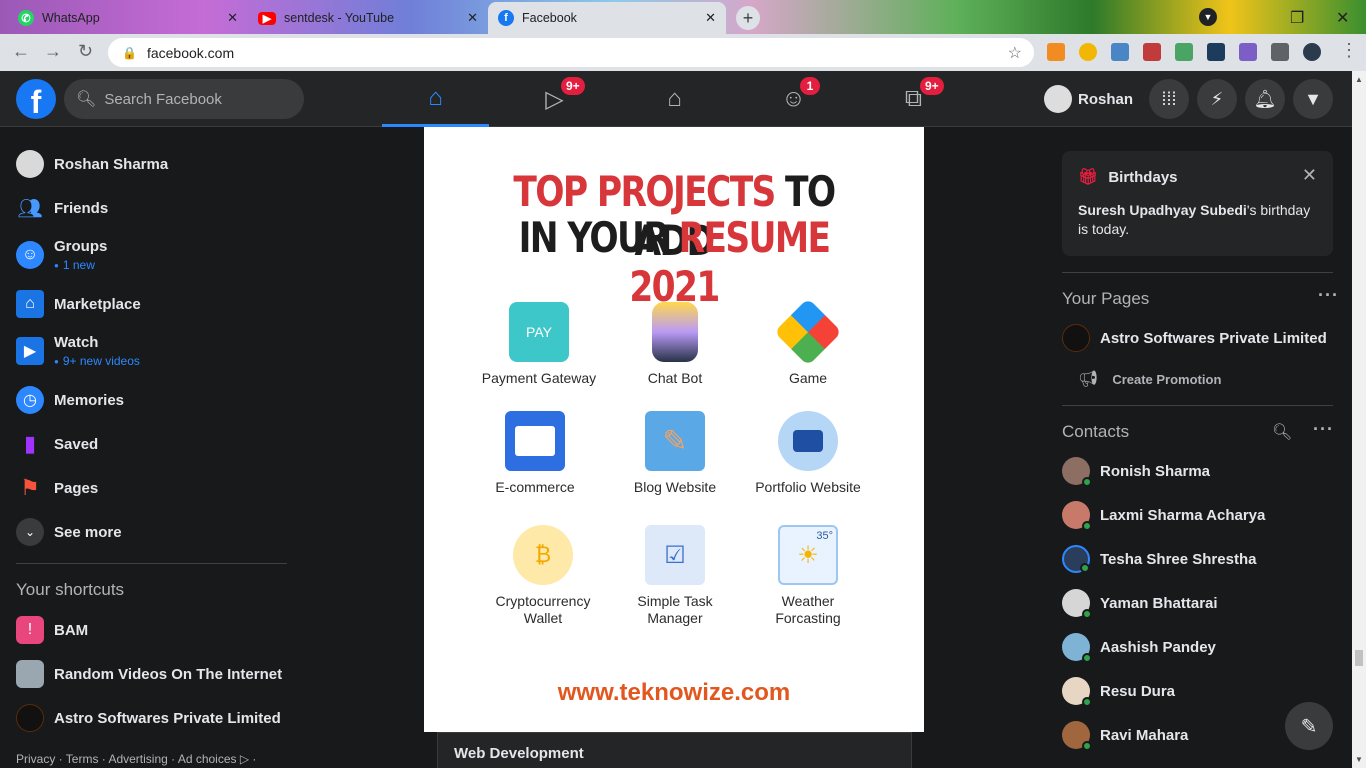  I want to click on bookmark-icon: ▮, so click(30, 443).